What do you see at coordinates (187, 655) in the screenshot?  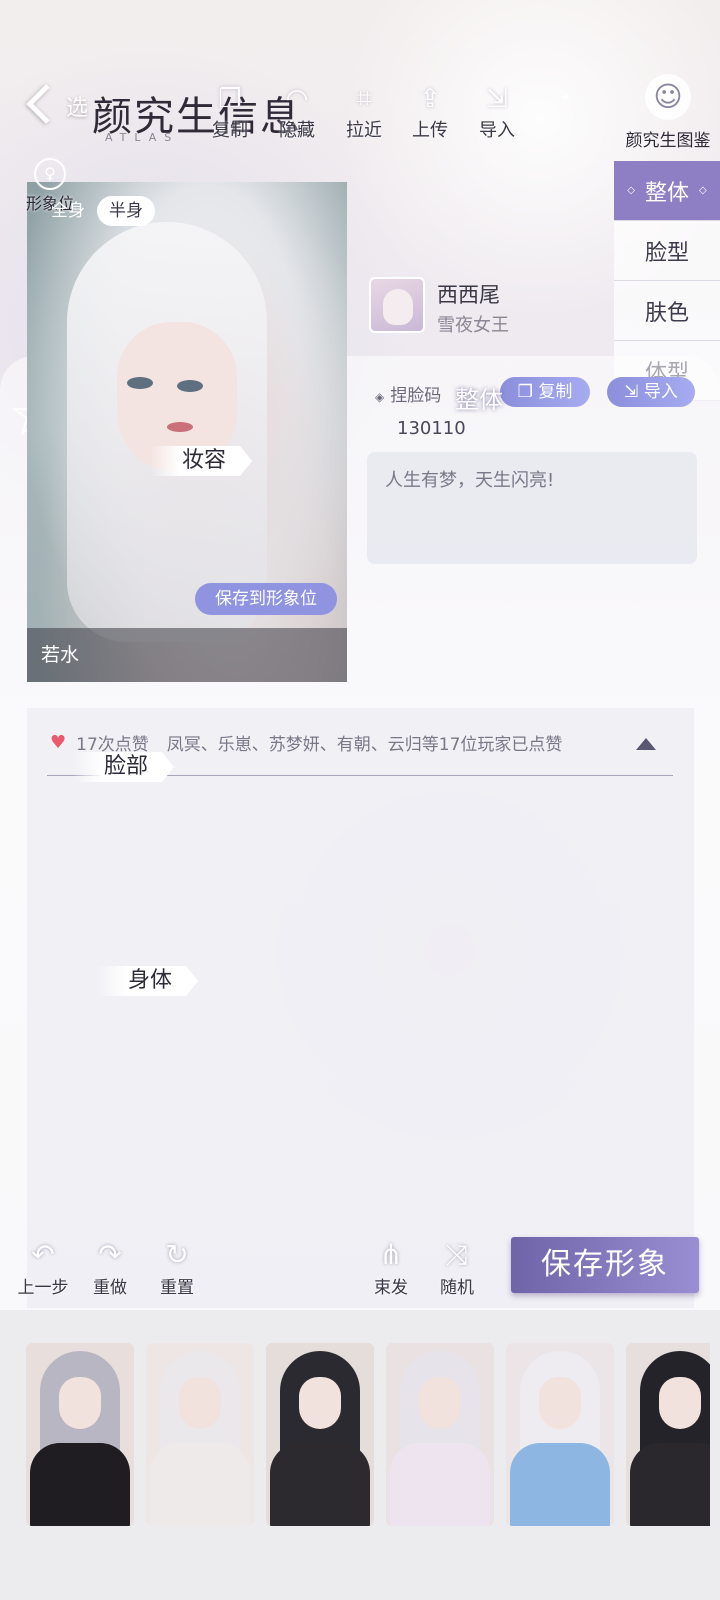 I see `portrait-caption: 若水` at bounding box center [187, 655].